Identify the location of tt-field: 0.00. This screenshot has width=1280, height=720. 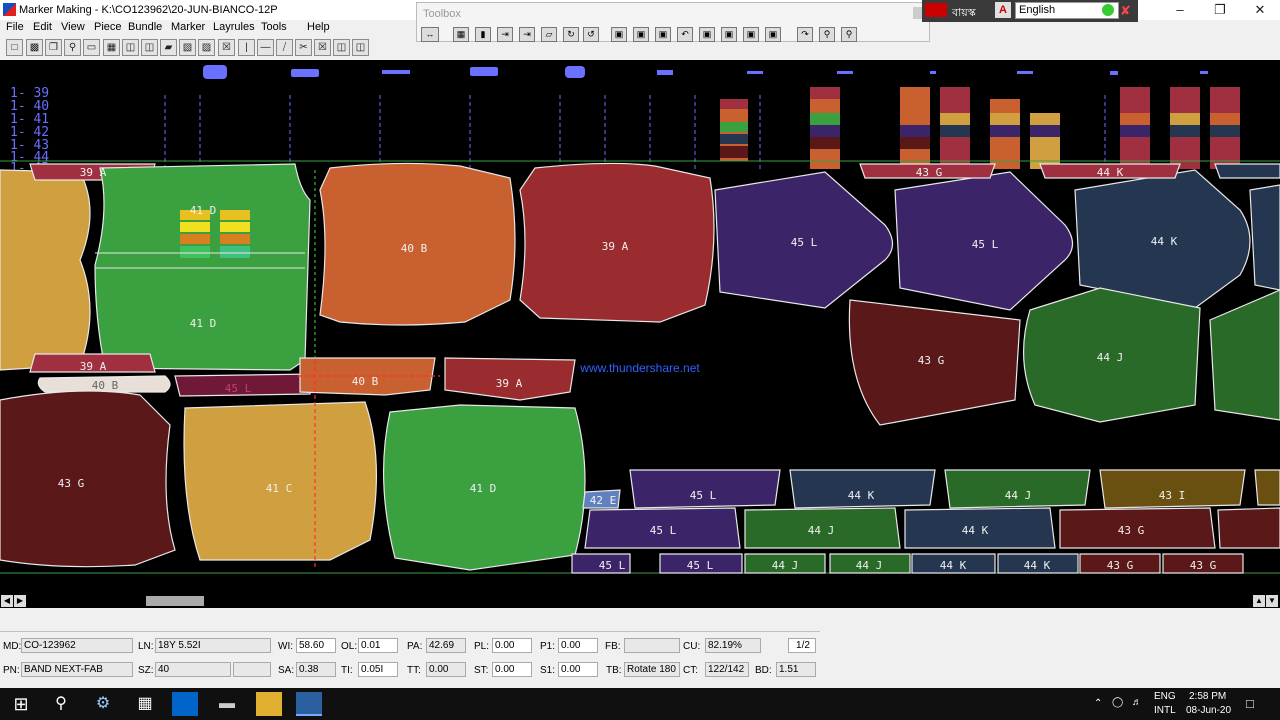
(446, 669).